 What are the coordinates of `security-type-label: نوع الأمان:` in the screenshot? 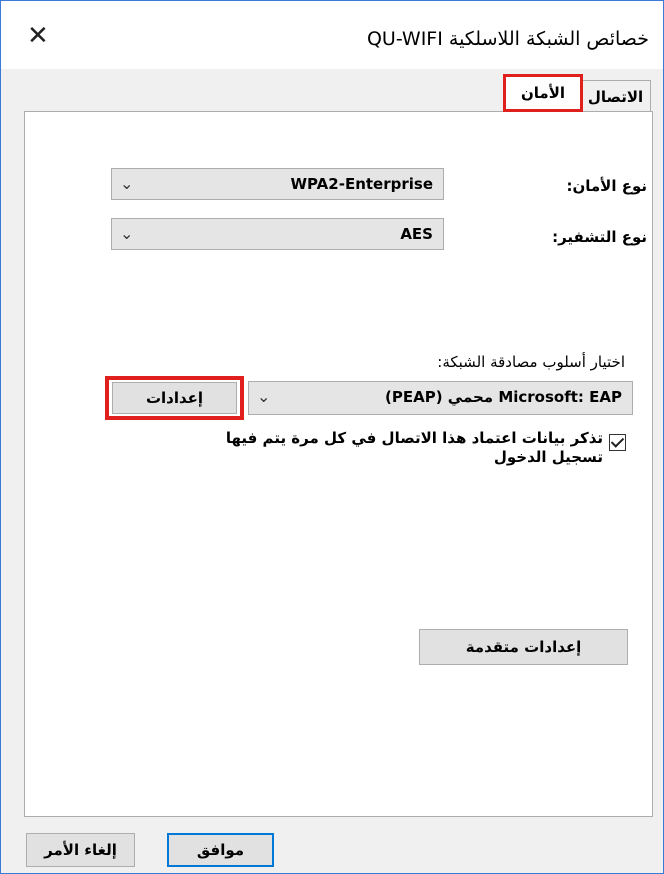 It's located at (606, 186).